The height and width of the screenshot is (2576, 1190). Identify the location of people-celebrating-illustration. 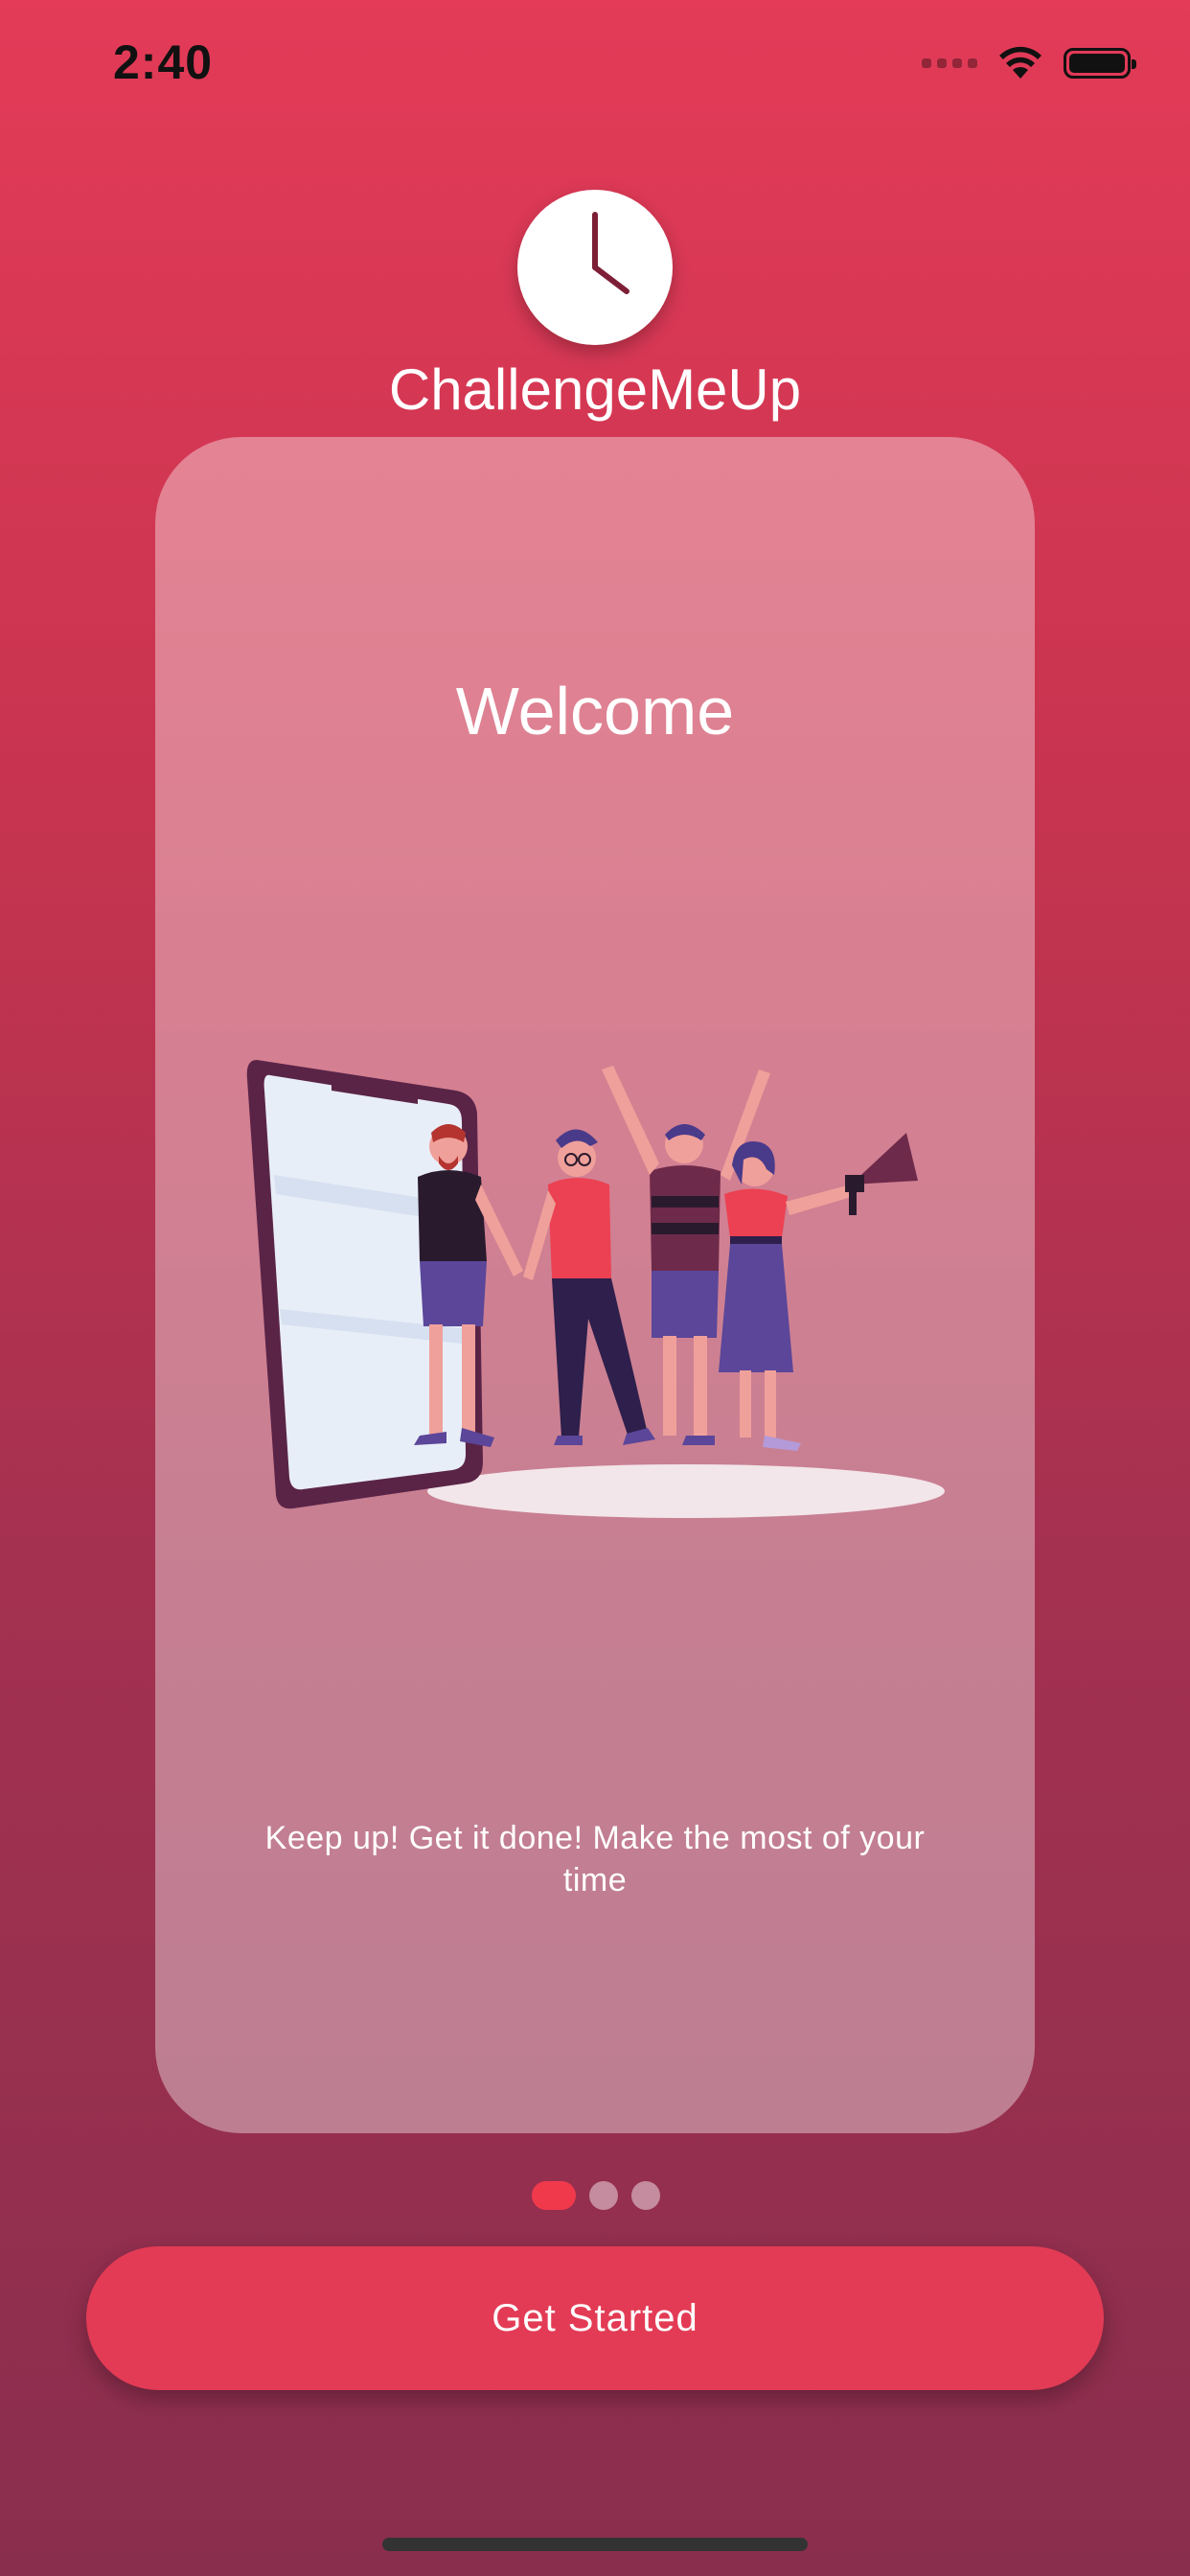
(595, 1289).